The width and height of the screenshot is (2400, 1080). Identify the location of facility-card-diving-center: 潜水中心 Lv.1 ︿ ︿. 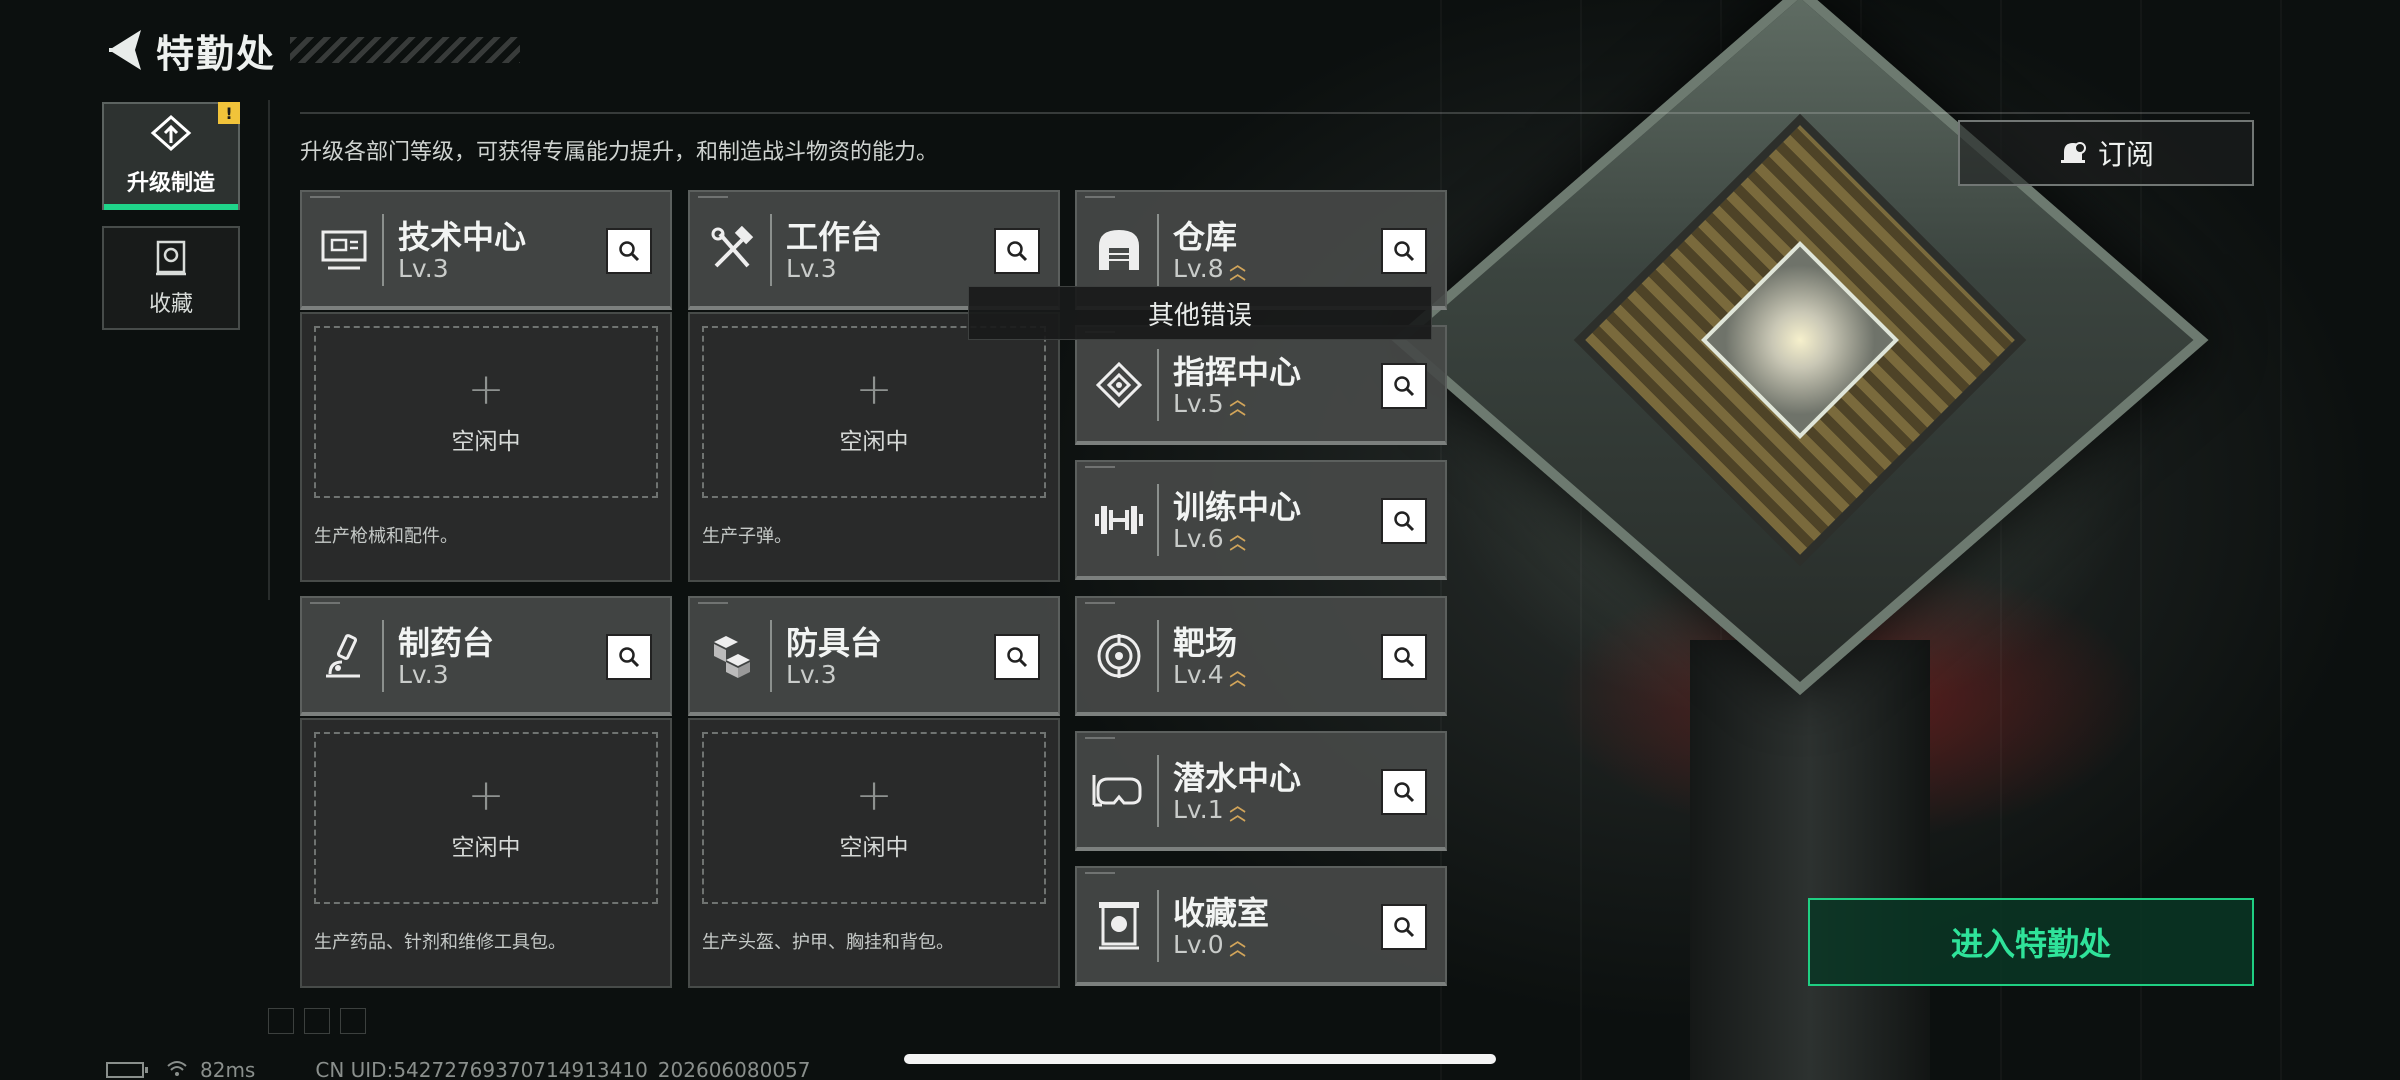
(1261, 791).